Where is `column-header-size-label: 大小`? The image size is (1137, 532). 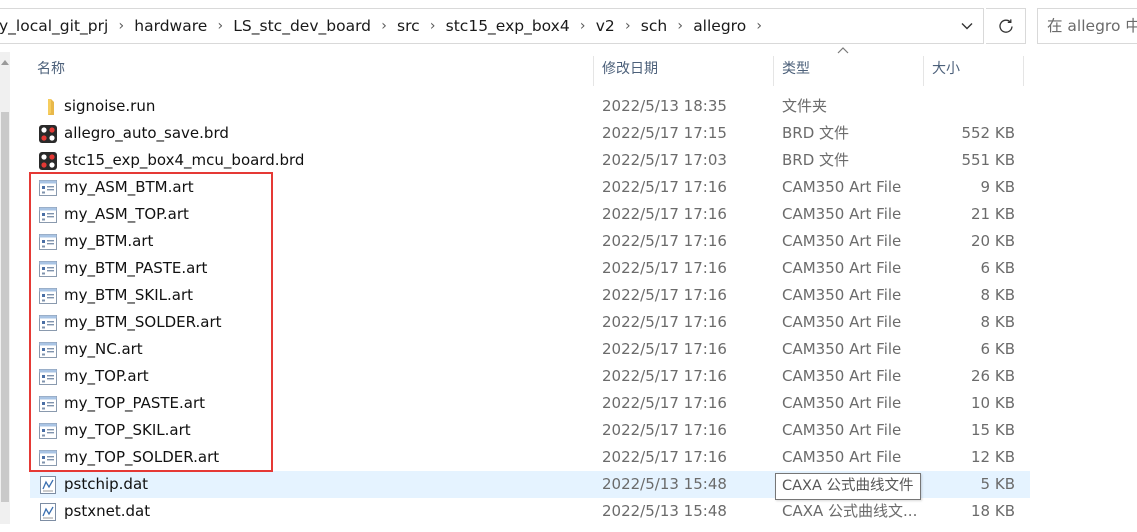 column-header-size-label: 大小 is located at coordinates (946, 69).